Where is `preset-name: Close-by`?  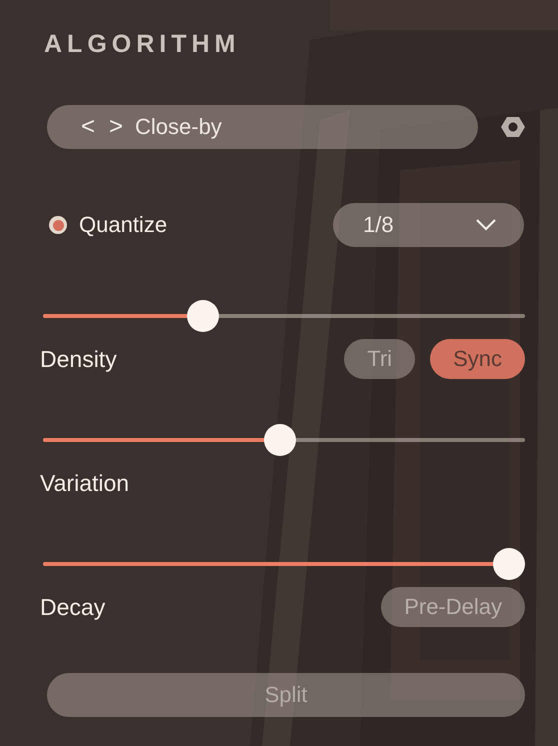 preset-name: Close-by is located at coordinates (178, 127).